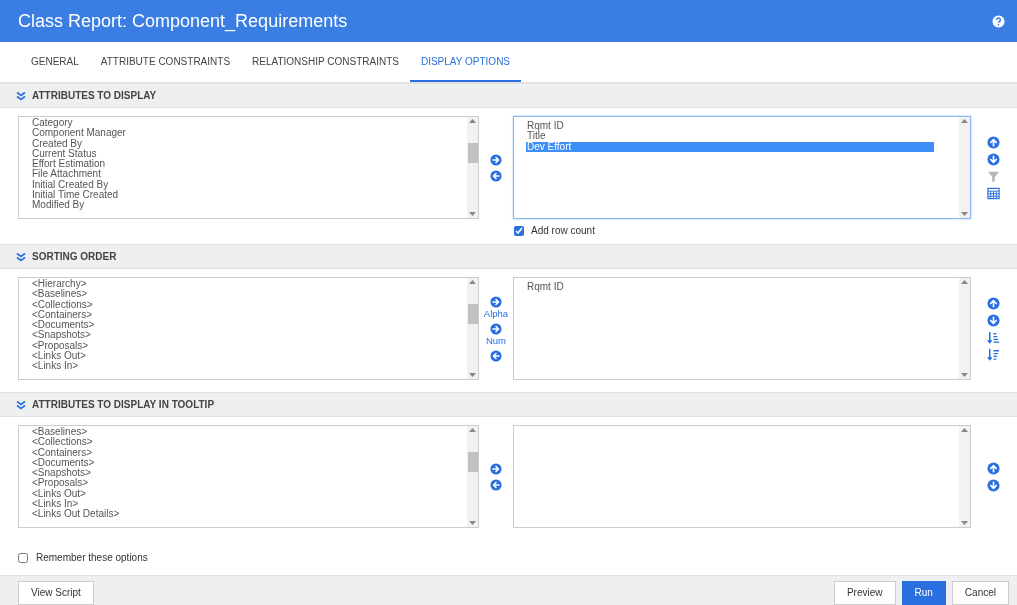 This screenshot has height=605, width=1017. What do you see at coordinates (980, 592) in the screenshot?
I see `footer-button: Cancel` at bounding box center [980, 592].